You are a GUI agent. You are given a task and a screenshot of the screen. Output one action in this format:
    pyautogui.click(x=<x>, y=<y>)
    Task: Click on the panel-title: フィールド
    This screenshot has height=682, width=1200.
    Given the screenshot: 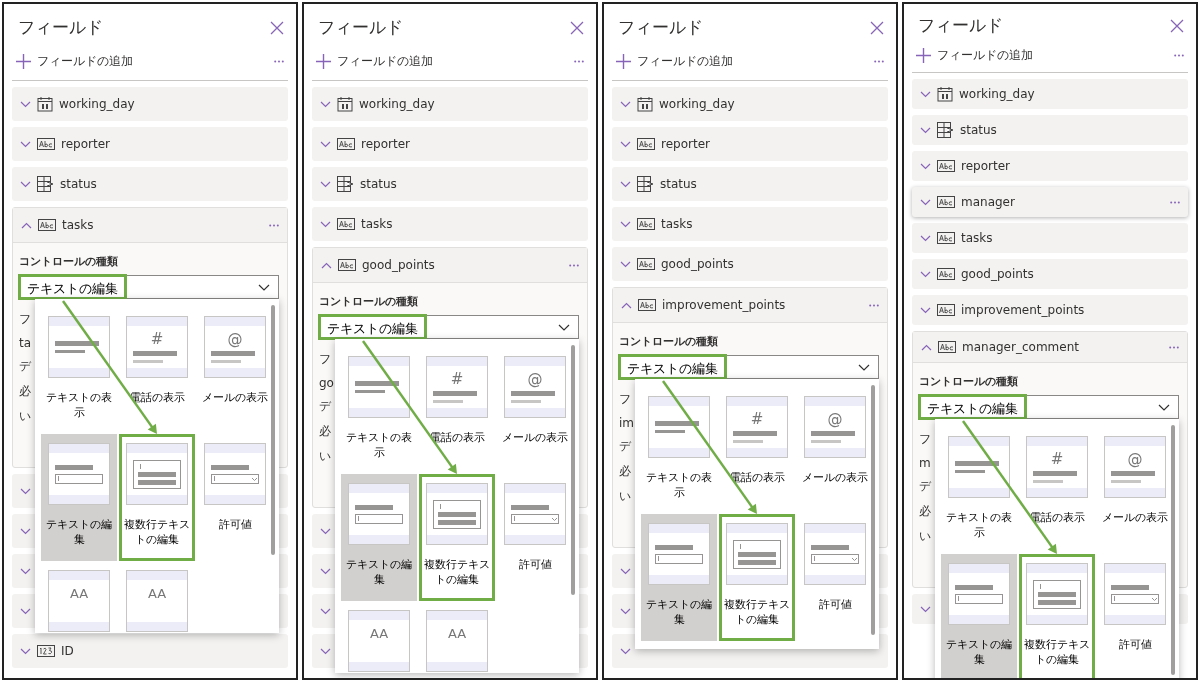 What is the action you would take?
    pyautogui.click(x=960, y=25)
    